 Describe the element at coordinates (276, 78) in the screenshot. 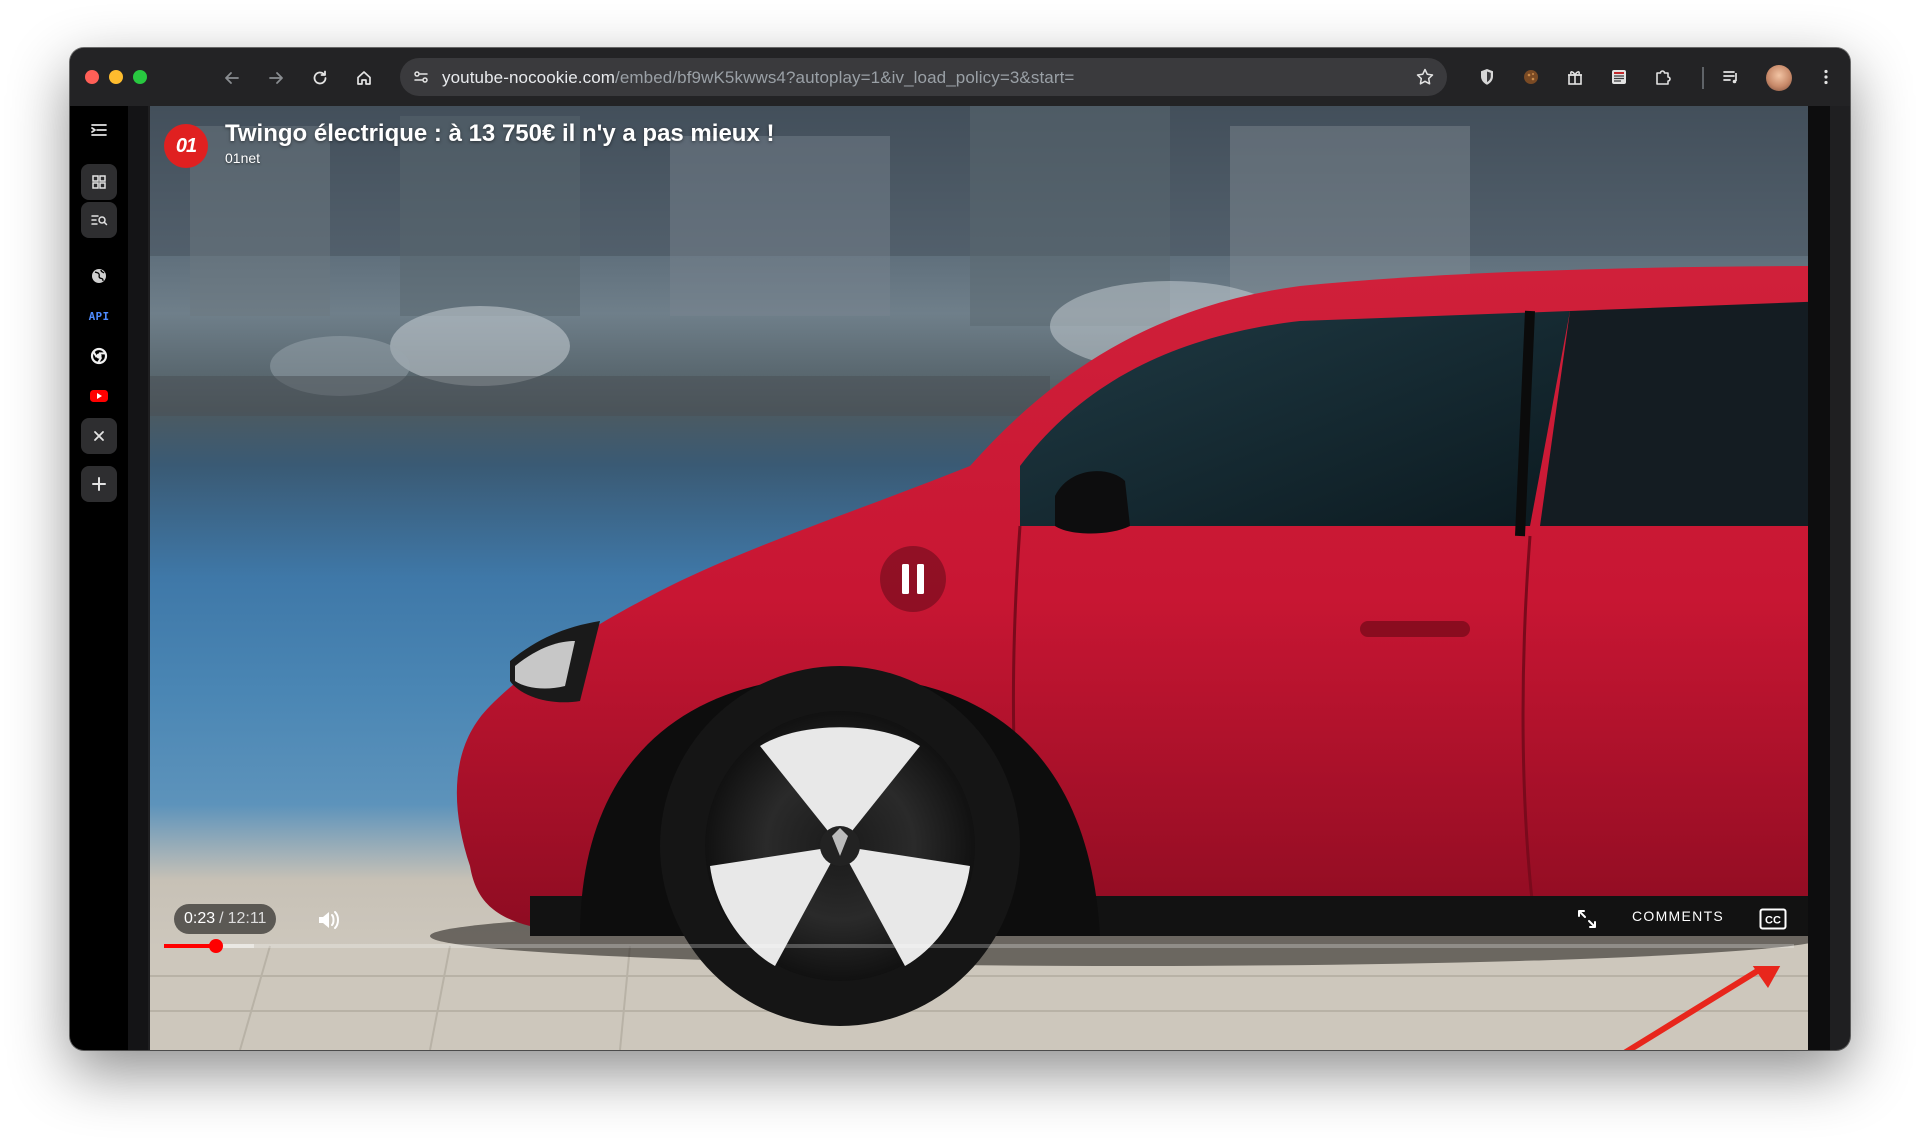

I see `forward-arrow-icon` at that location.